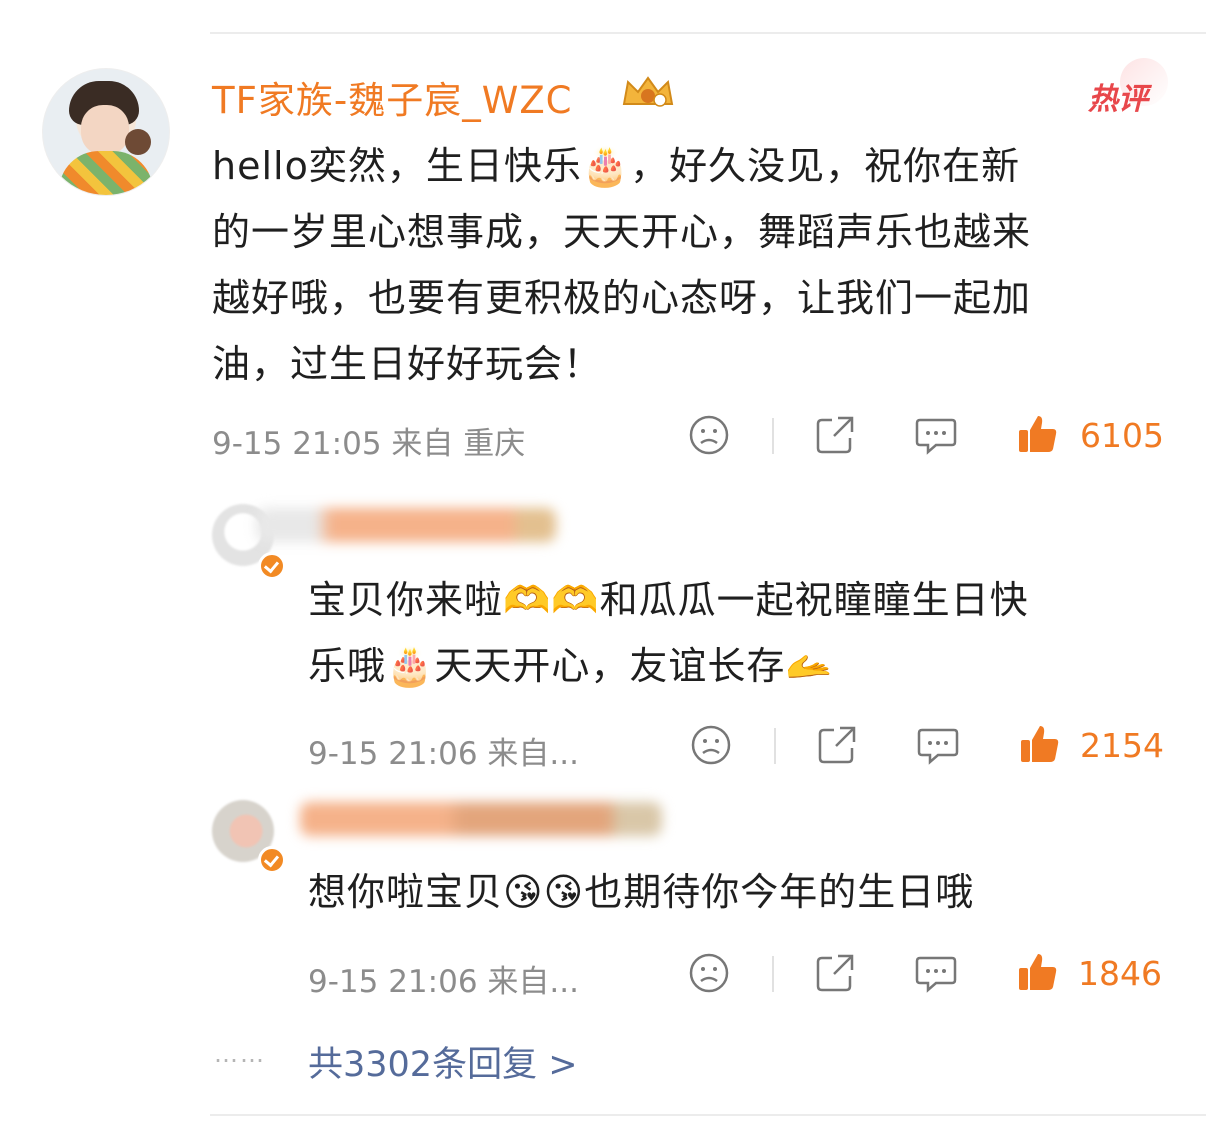 This screenshot has width=1206, height=1147. What do you see at coordinates (392, 97) in the screenshot?
I see `username: TF家族-魏子宸_WZC` at bounding box center [392, 97].